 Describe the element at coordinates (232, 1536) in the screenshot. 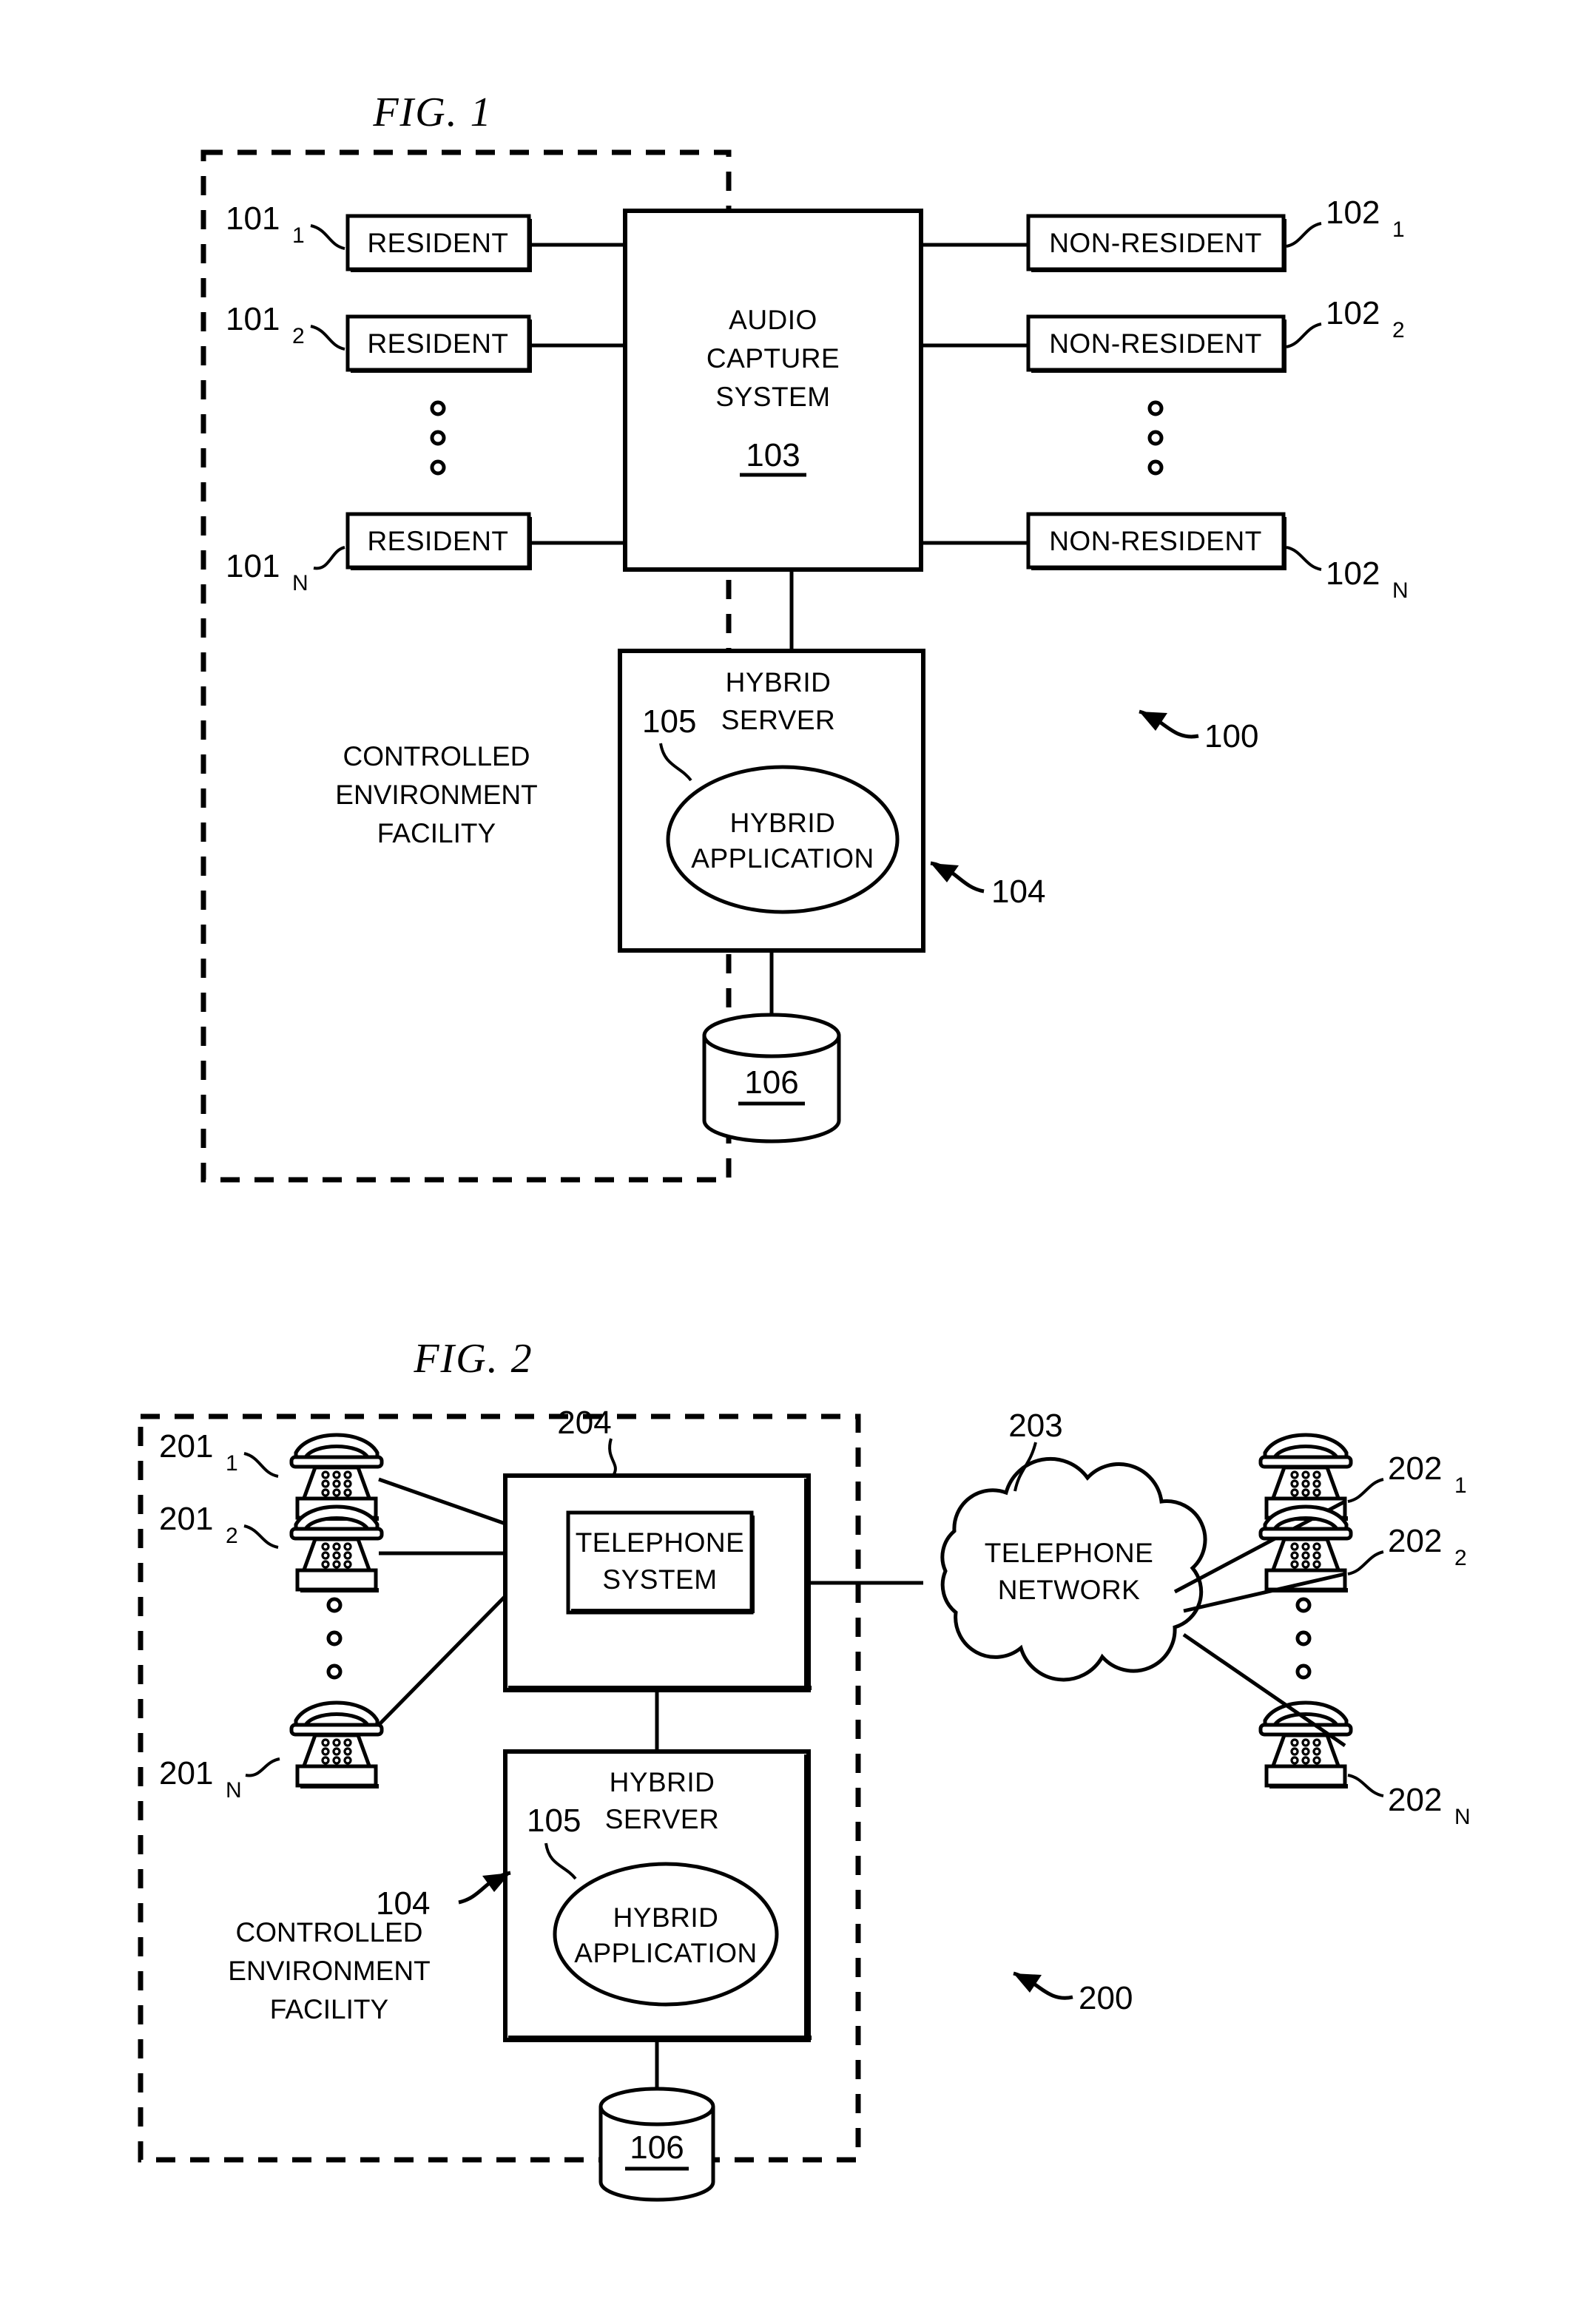

I see `ref-201-2-subscript: 2` at that location.